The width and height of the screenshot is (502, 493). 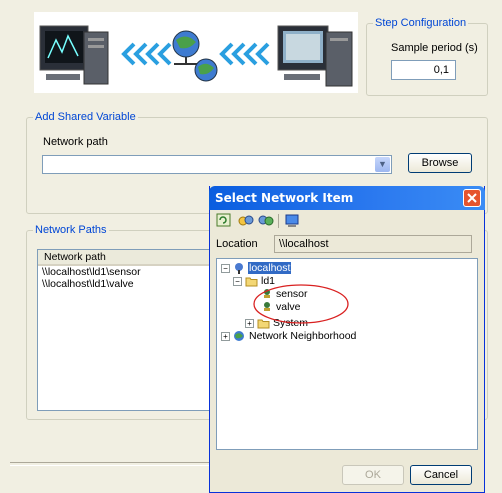 I want to click on sample-period-label: Sample period (s), so click(x=434, y=48).